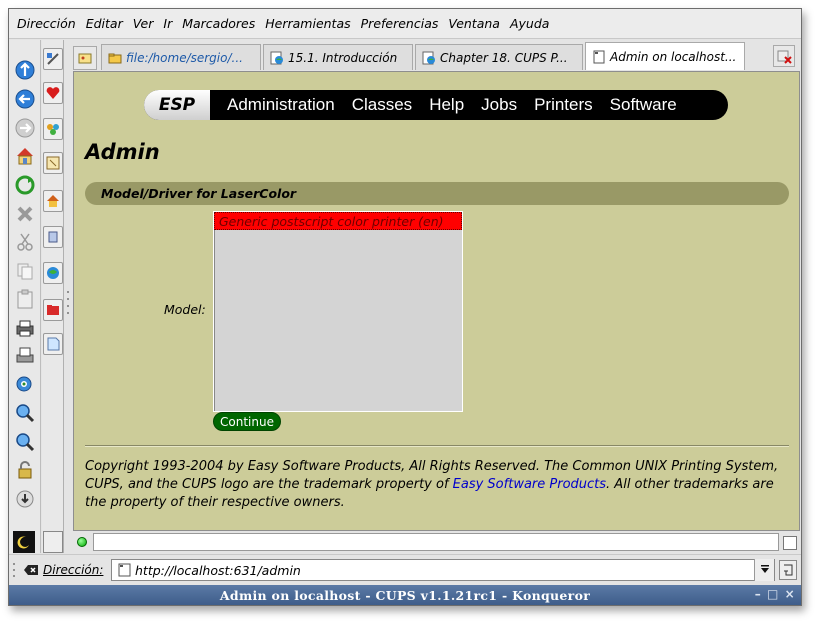 The image size is (826, 630). What do you see at coordinates (25, 299) in the screenshot?
I see `paste-icon` at bounding box center [25, 299].